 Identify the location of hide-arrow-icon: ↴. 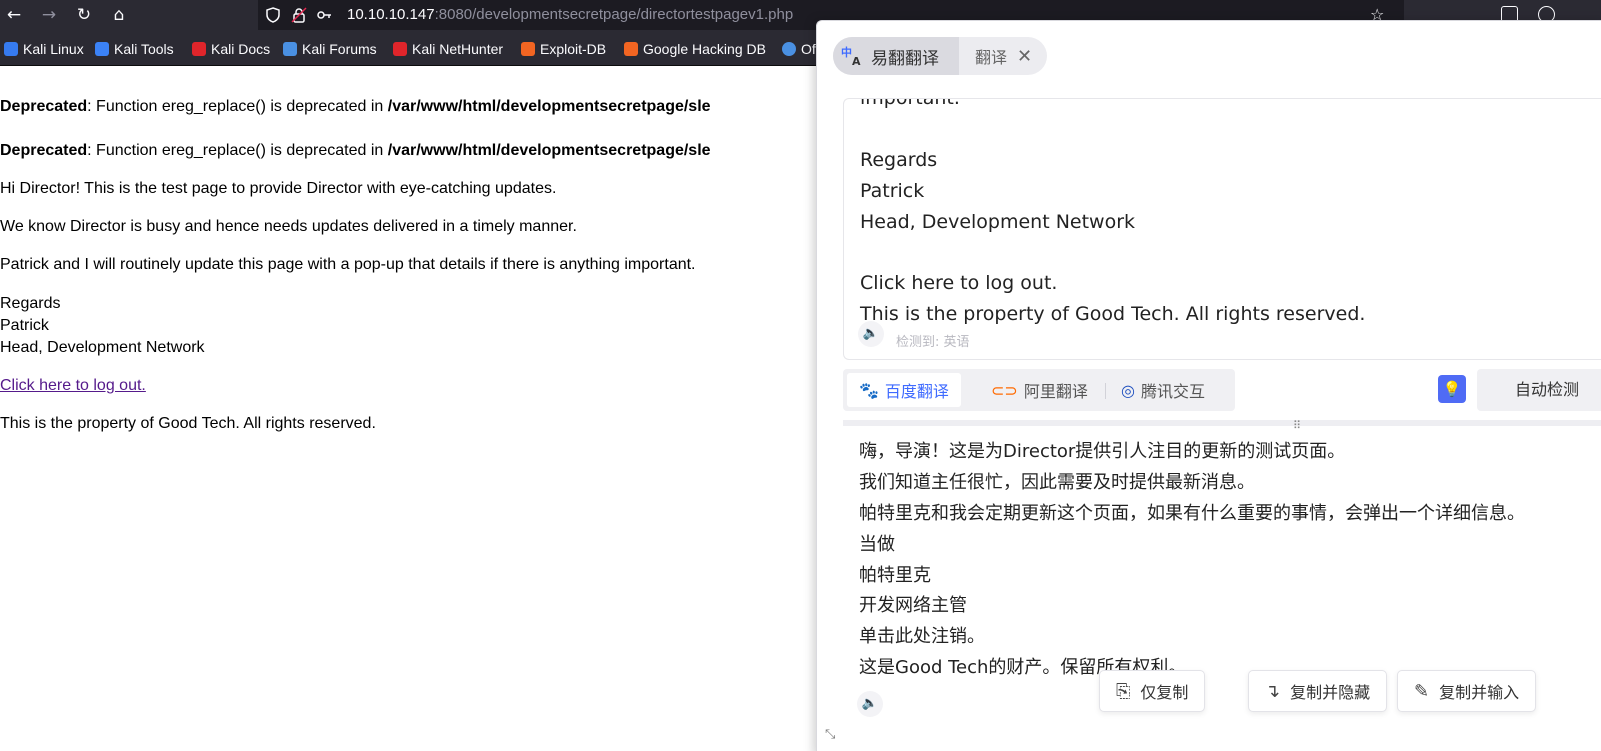
(1273, 691).